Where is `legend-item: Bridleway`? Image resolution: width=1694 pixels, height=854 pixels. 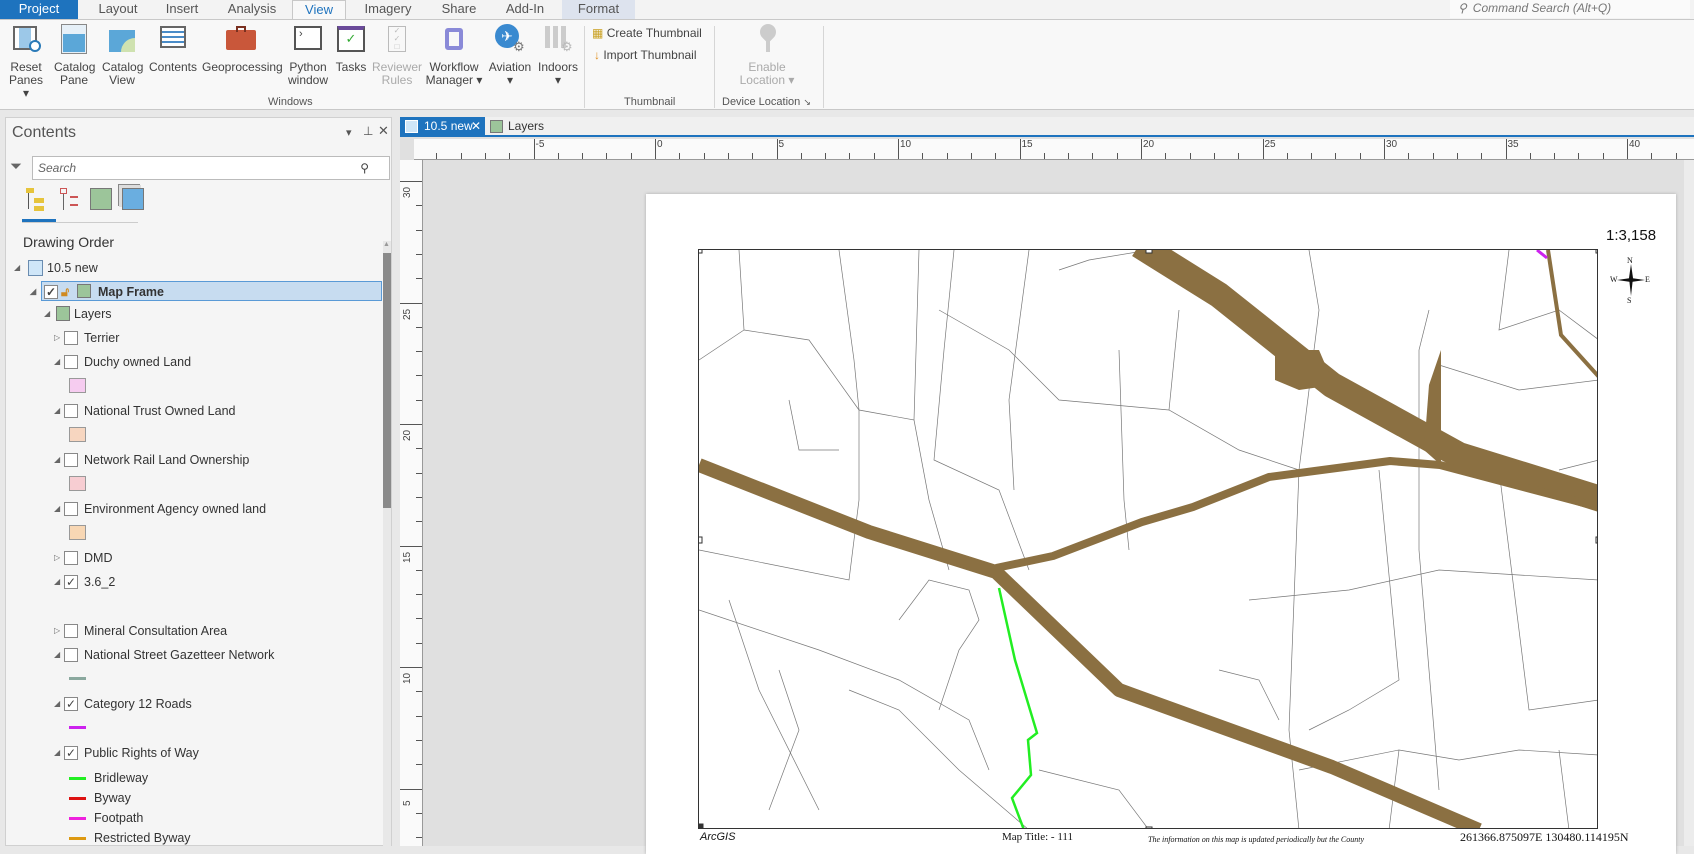 legend-item: Bridleway is located at coordinates (169, 778).